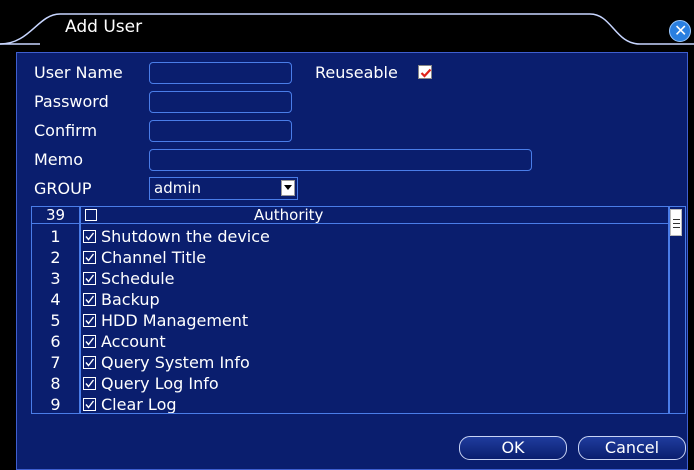 Image resolution: width=694 pixels, height=470 pixels. Describe the element at coordinates (59, 159) in the screenshot. I see `memo-label: Memo` at that location.